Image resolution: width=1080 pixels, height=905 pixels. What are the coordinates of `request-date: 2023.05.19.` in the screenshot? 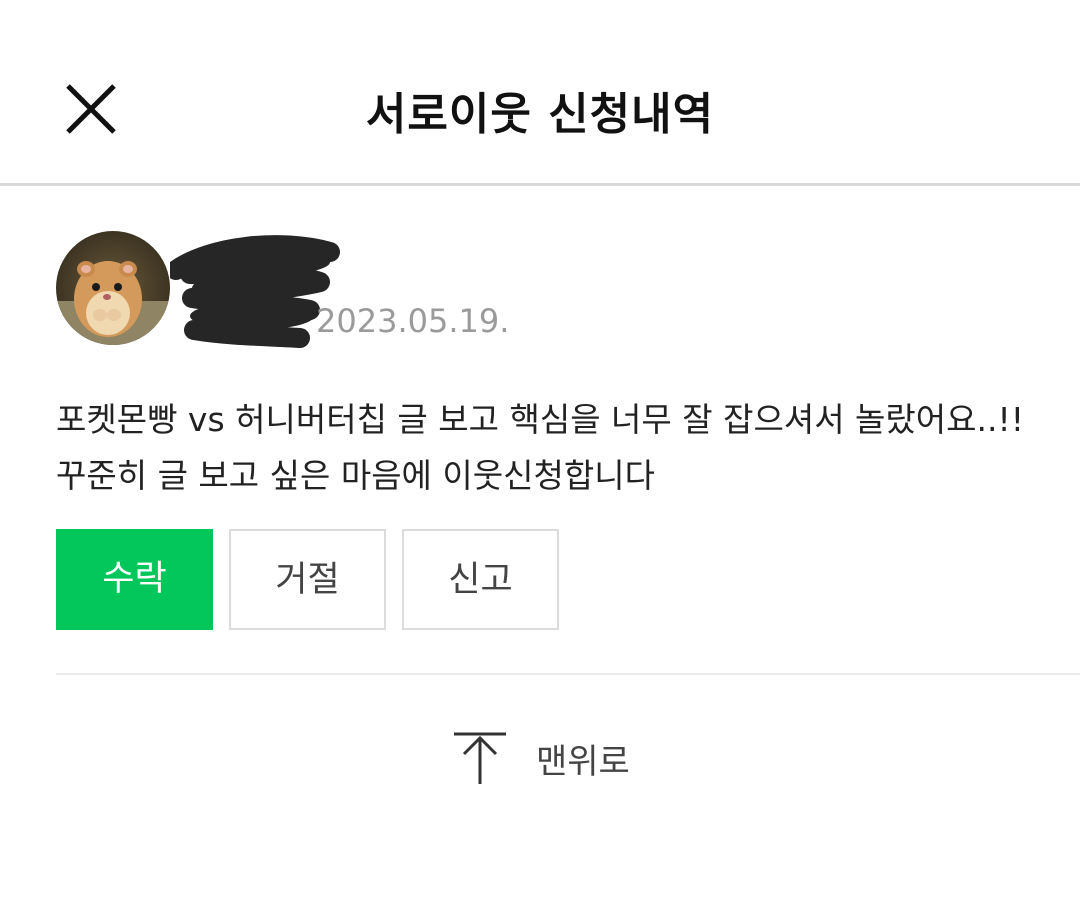 It's located at (413, 321).